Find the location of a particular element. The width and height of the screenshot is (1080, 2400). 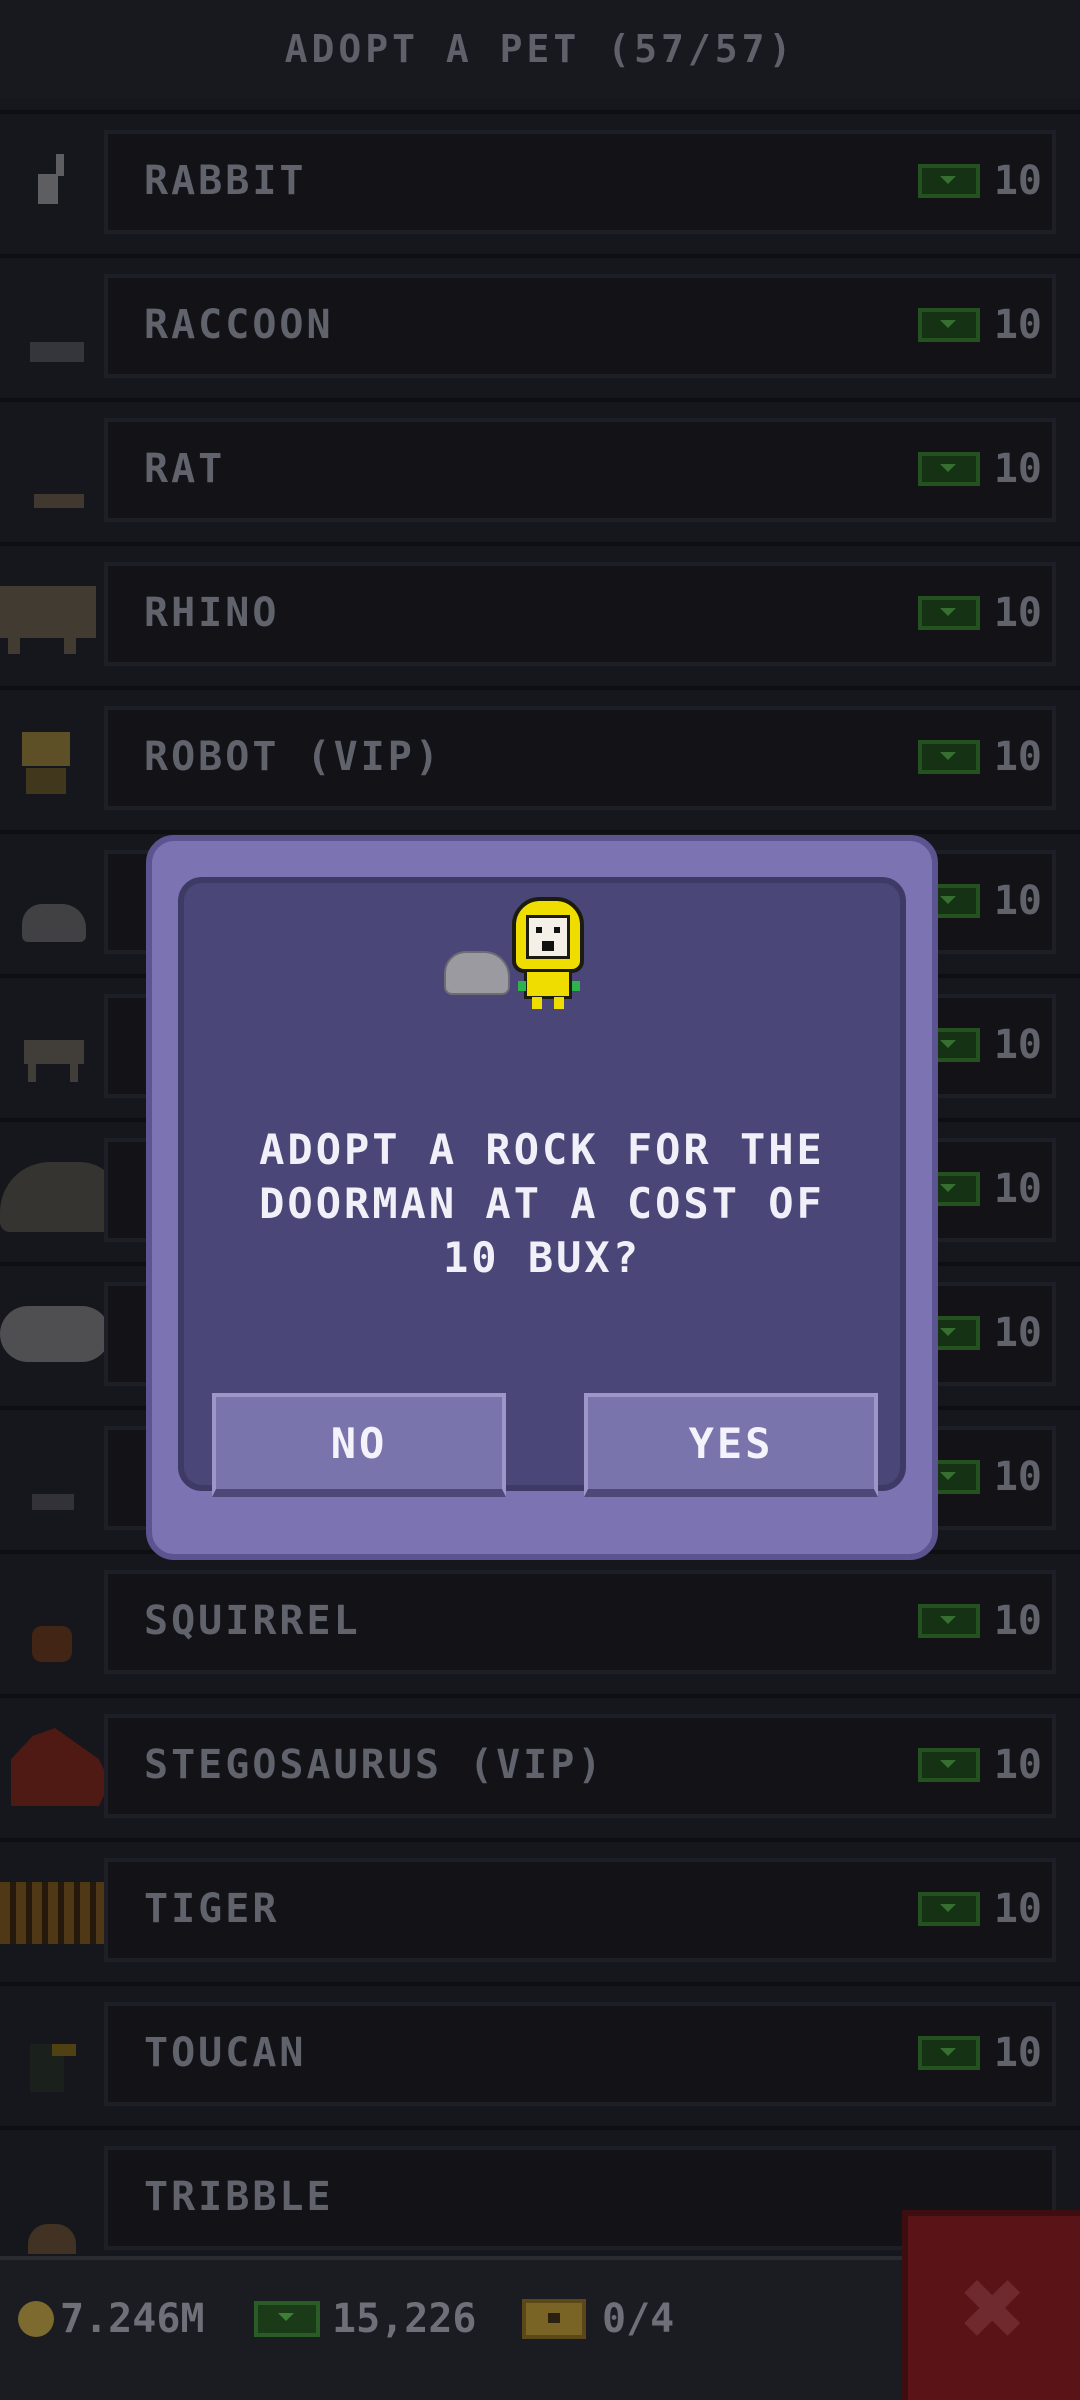

squirrel-icon is located at coordinates (50, 1624).